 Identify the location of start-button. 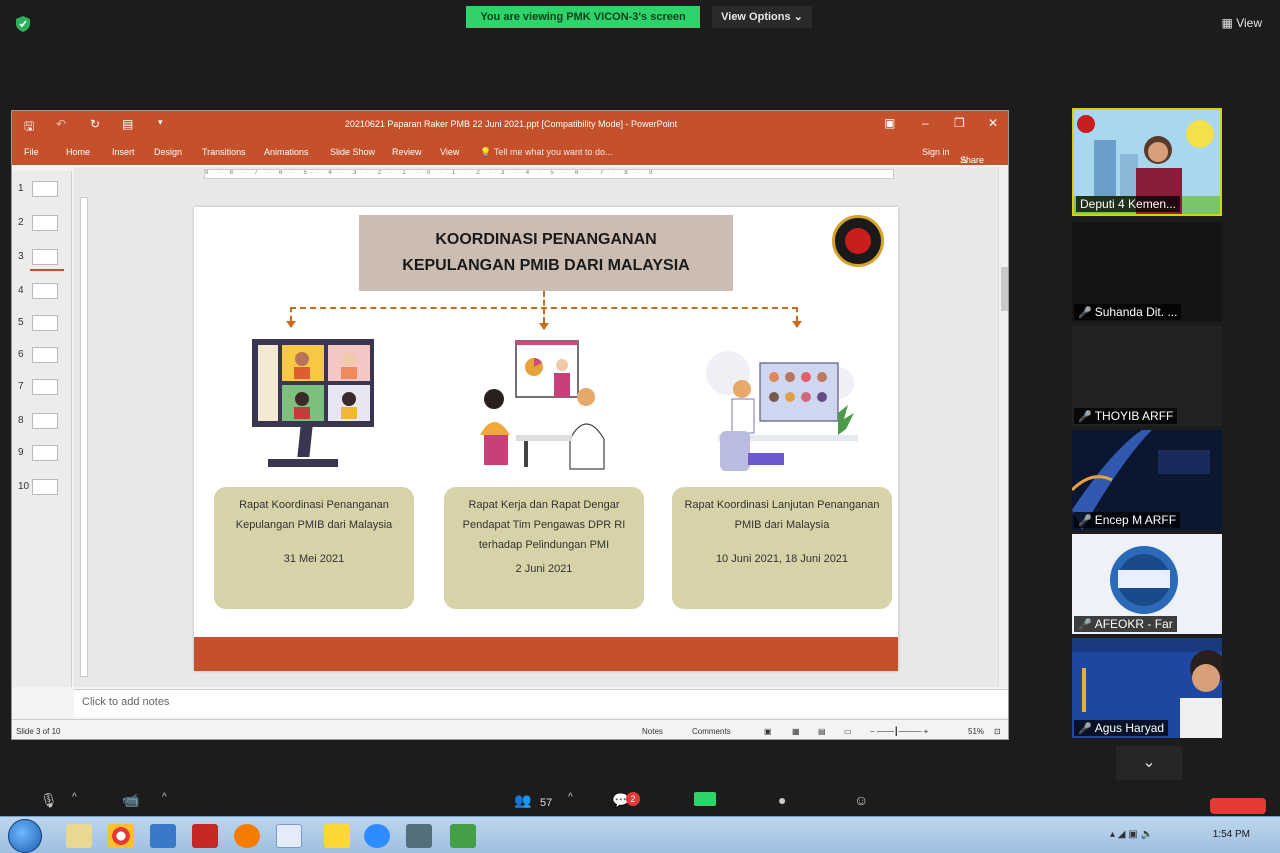
(25, 836).